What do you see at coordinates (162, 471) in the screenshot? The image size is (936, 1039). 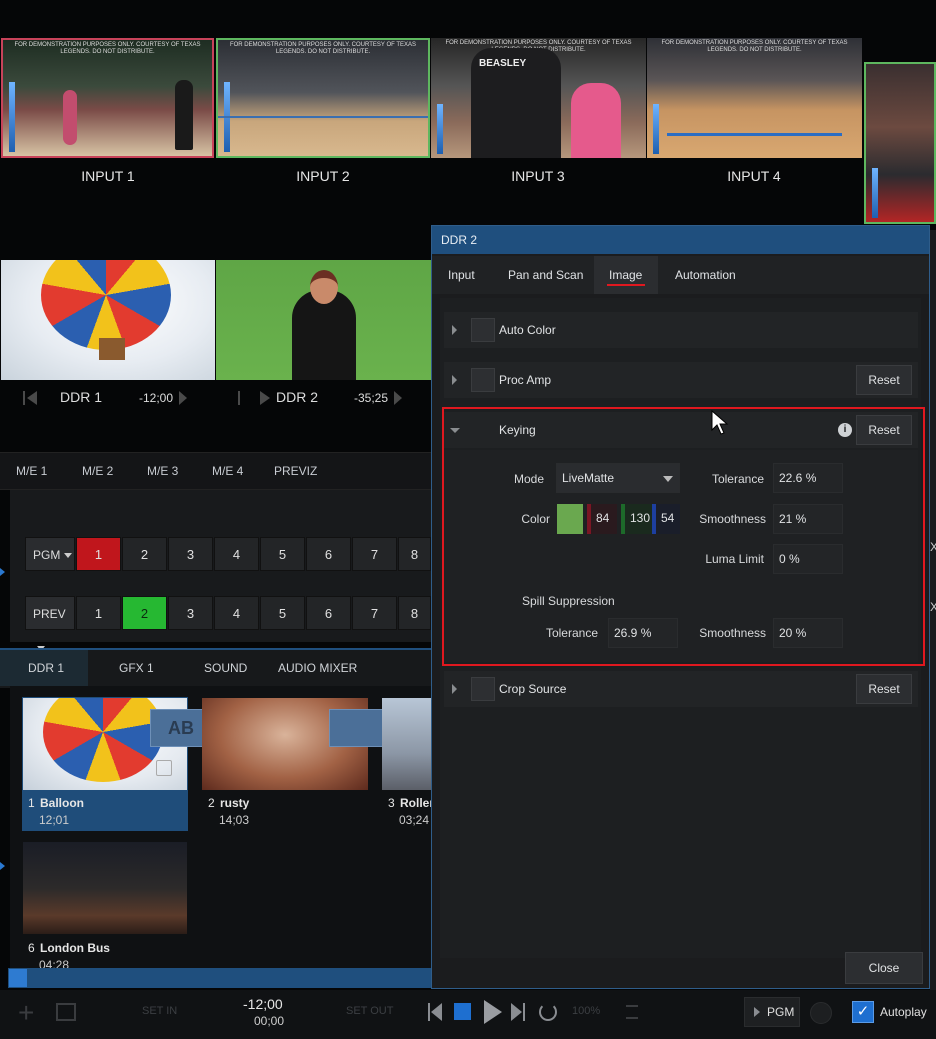 I see `tab-me3: M/E 3` at bounding box center [162, 471].